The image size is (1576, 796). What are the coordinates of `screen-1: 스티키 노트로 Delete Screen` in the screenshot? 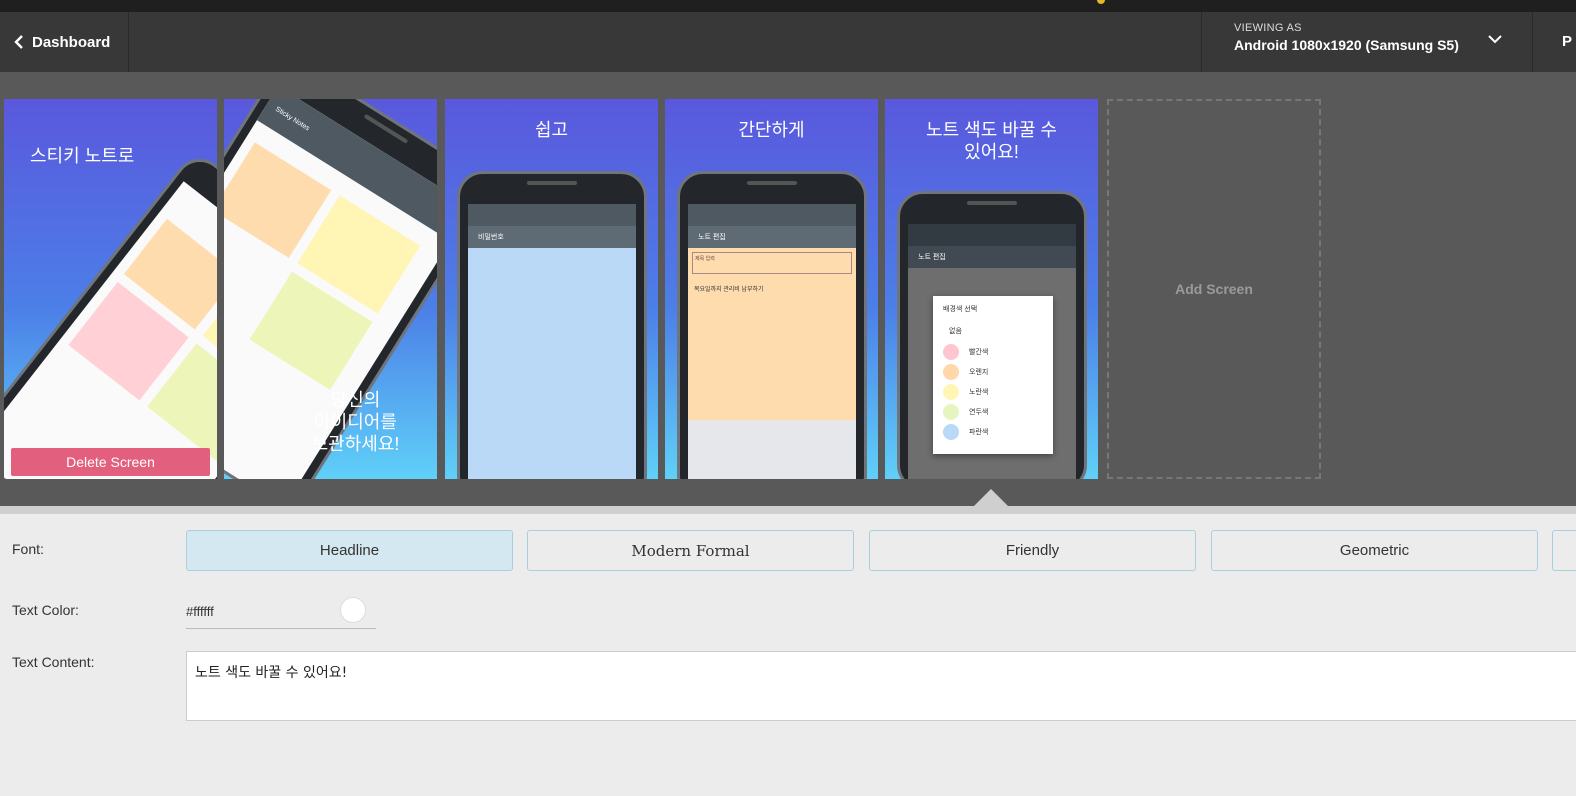 It's located at (110, 289).